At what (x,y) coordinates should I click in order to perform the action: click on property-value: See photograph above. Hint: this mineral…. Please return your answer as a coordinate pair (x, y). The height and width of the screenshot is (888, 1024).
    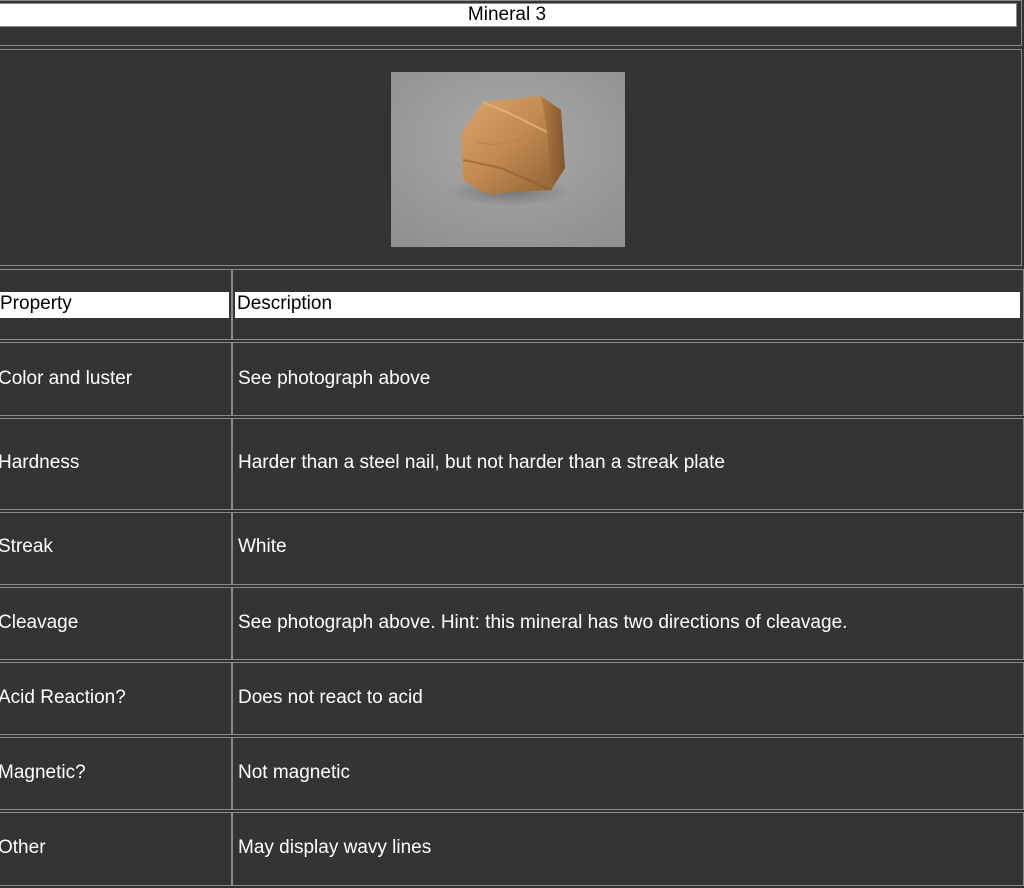
    Looking at the image, I should click on (543, 622).